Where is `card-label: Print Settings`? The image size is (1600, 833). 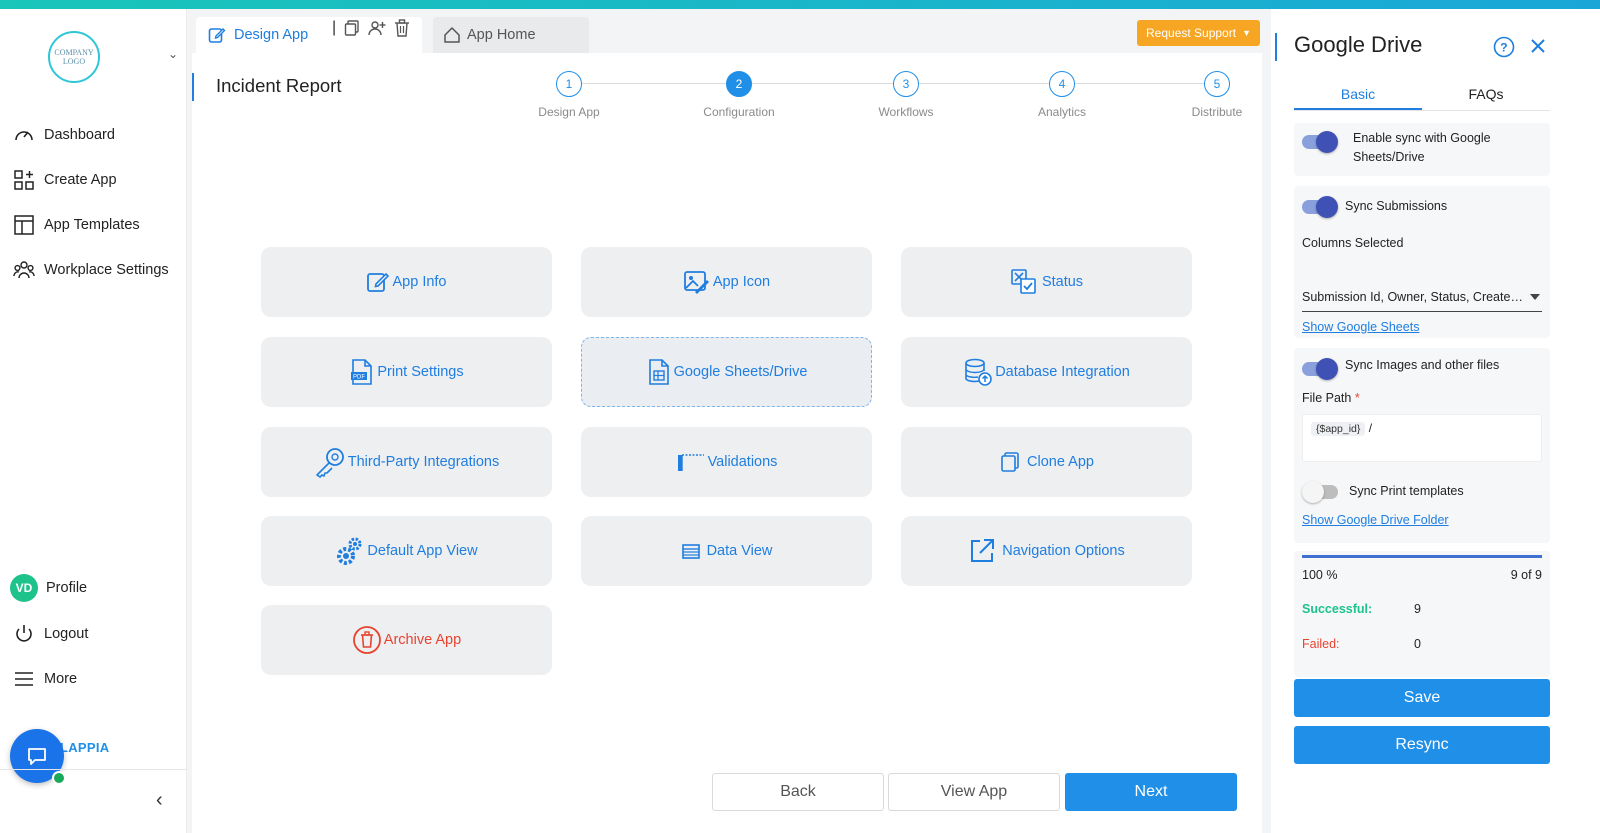 card-label: Print Settings is located at coordinates (420, 372).